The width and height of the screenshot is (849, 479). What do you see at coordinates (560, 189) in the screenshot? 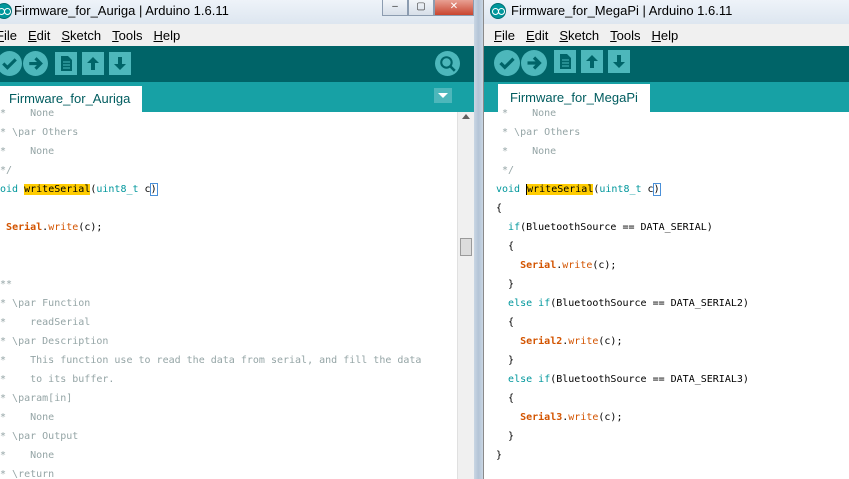
I see `code-token: writeSerial` at bounding box center [560, 189].